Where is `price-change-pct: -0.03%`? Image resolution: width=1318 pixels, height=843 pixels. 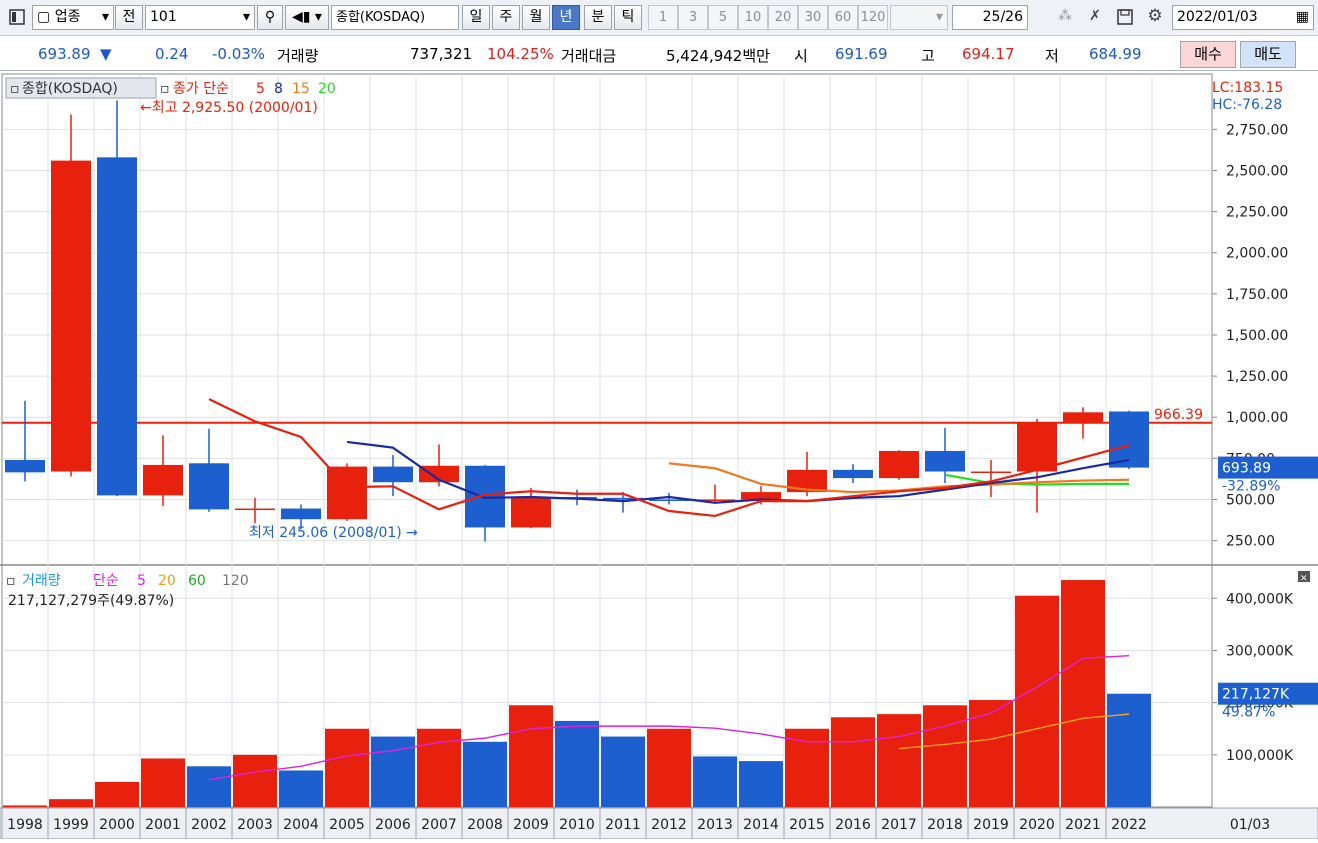 price-change-pct: -0.03% is located at coordinates (239, 54).